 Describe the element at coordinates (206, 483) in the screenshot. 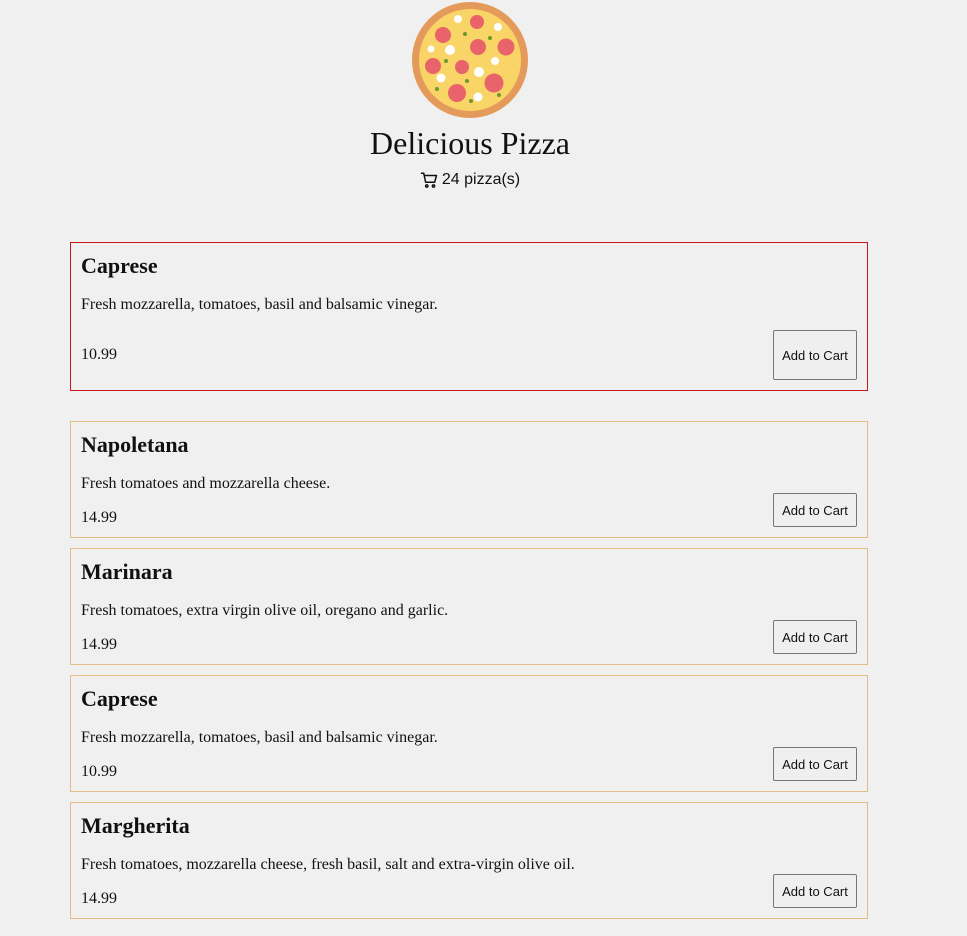

I see `pizza-description: Fresh tomatoes and mozzarella cheese.` at that location.